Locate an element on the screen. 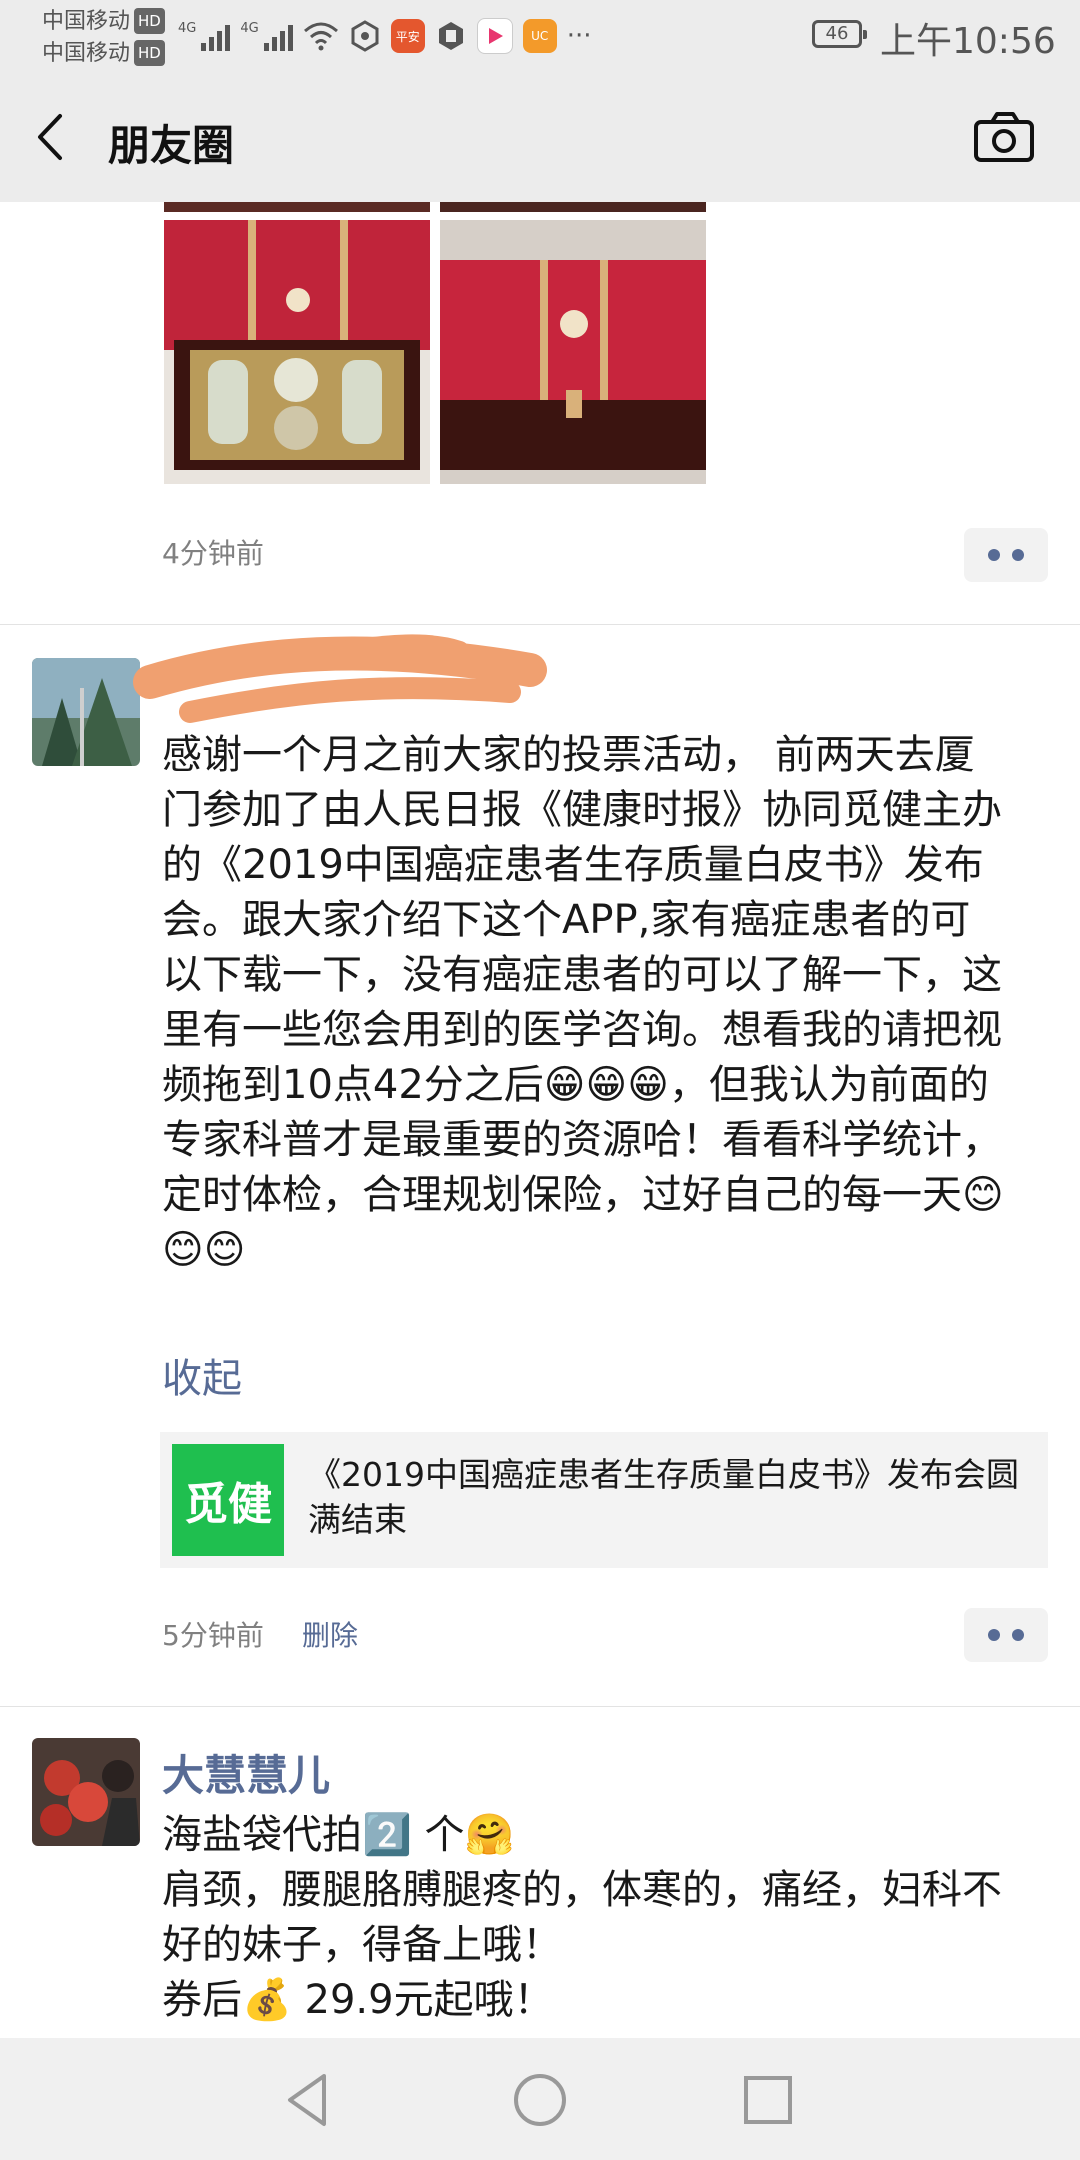 The image size is (1080, 2160). more-notifications-icon: ··· is located at coordinates (579, 36).